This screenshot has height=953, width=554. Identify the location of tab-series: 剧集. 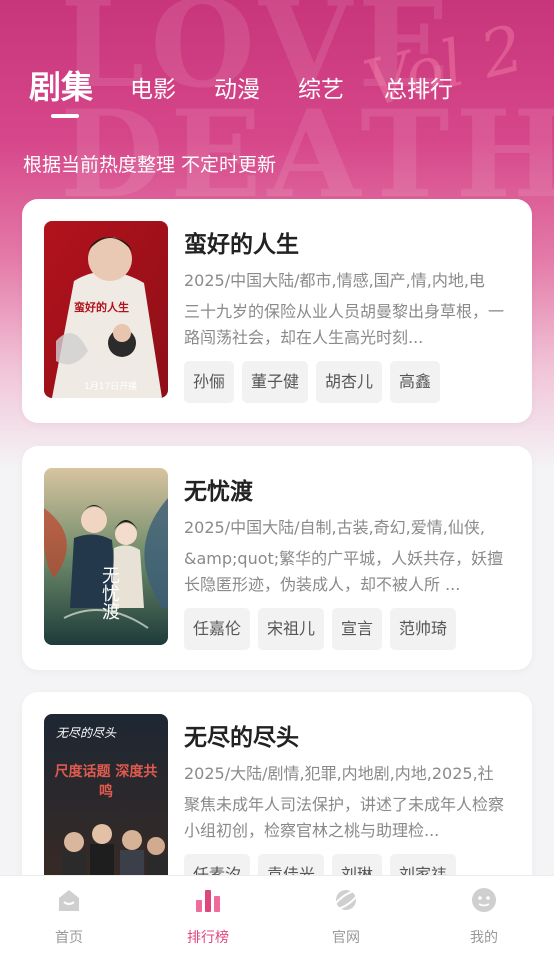
(61, 85).